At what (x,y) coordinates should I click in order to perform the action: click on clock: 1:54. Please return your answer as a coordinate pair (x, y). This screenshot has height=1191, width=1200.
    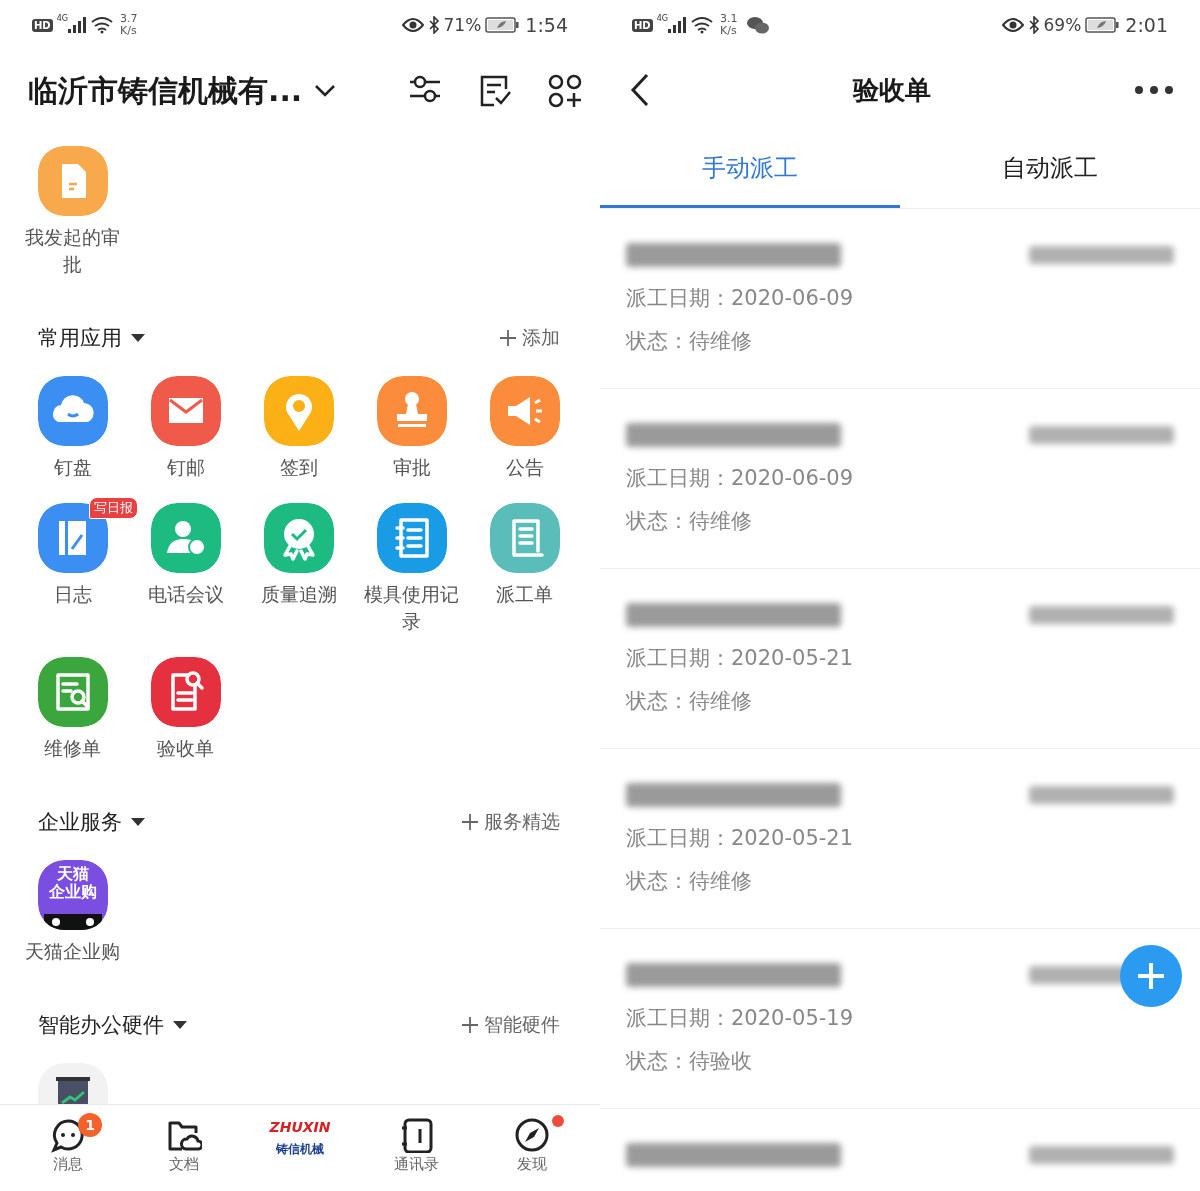
    Looking at the image, I should click on (546, 25).